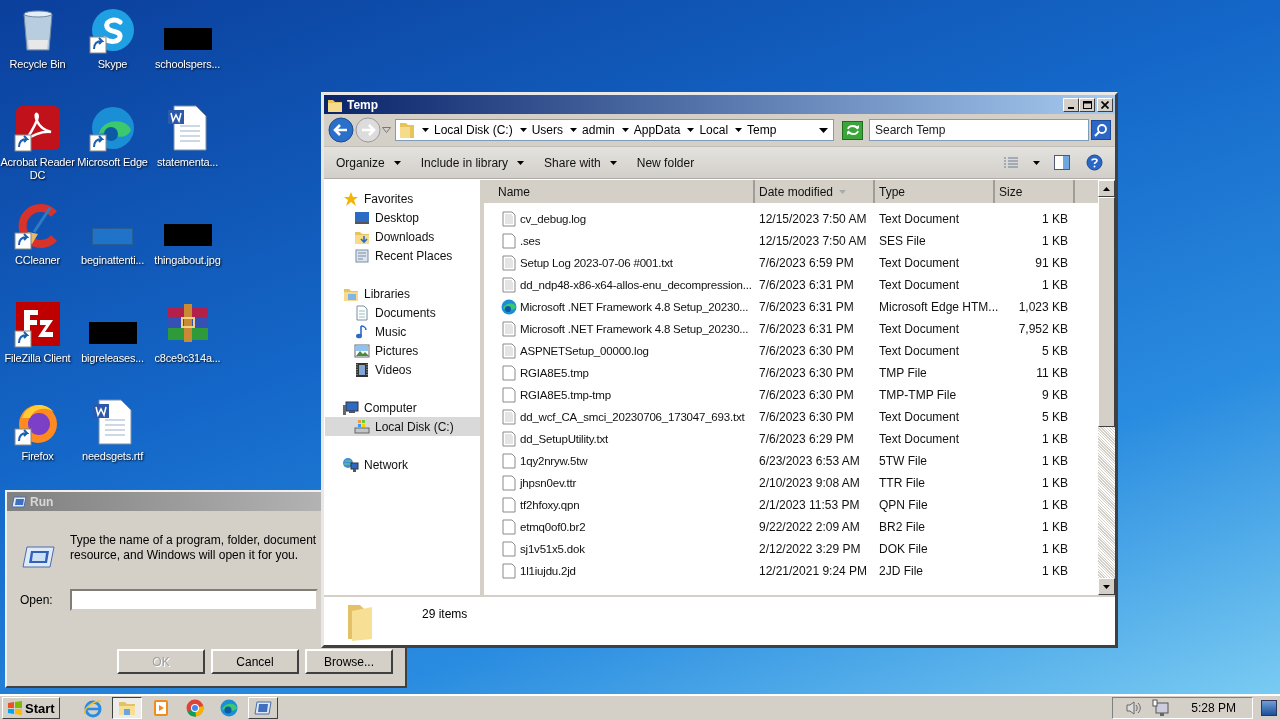 Image resolution: width=1280 pixels, height=720 pixels. Describe the element at coordinates (402, 464) in the screenshot. I see `nav-item: Network` at that location.